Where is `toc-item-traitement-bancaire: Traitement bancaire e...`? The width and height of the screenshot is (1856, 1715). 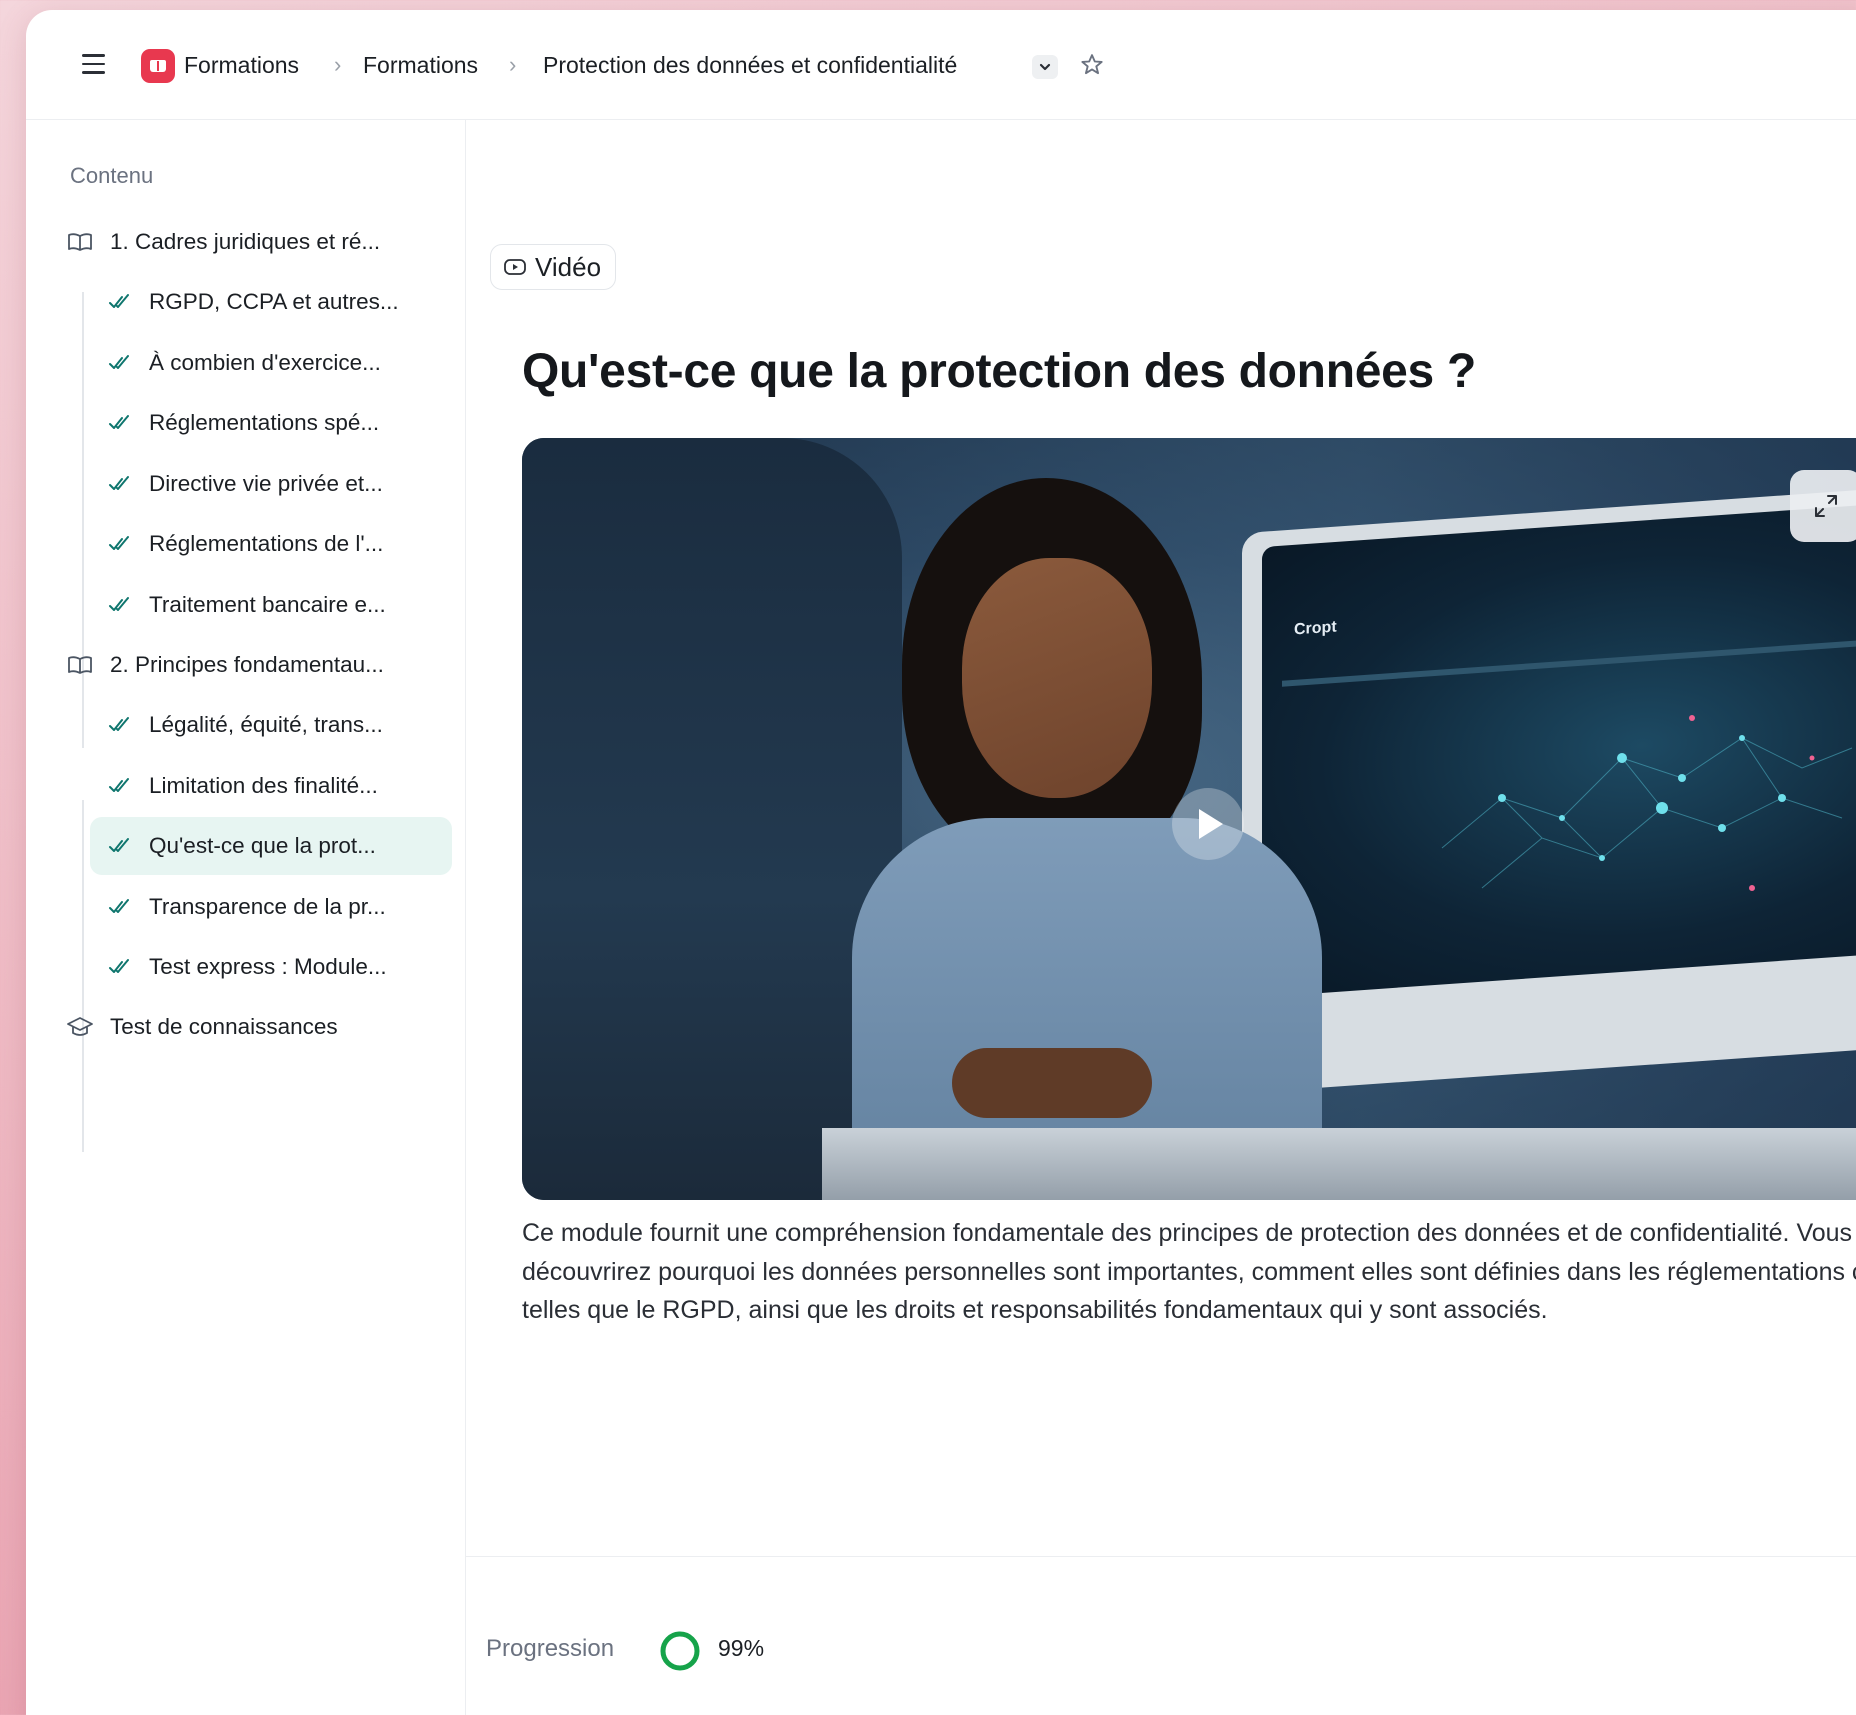 toc-item-traitement-bancaire: Traitement bancaire e... is located at coordinates (271, 605).